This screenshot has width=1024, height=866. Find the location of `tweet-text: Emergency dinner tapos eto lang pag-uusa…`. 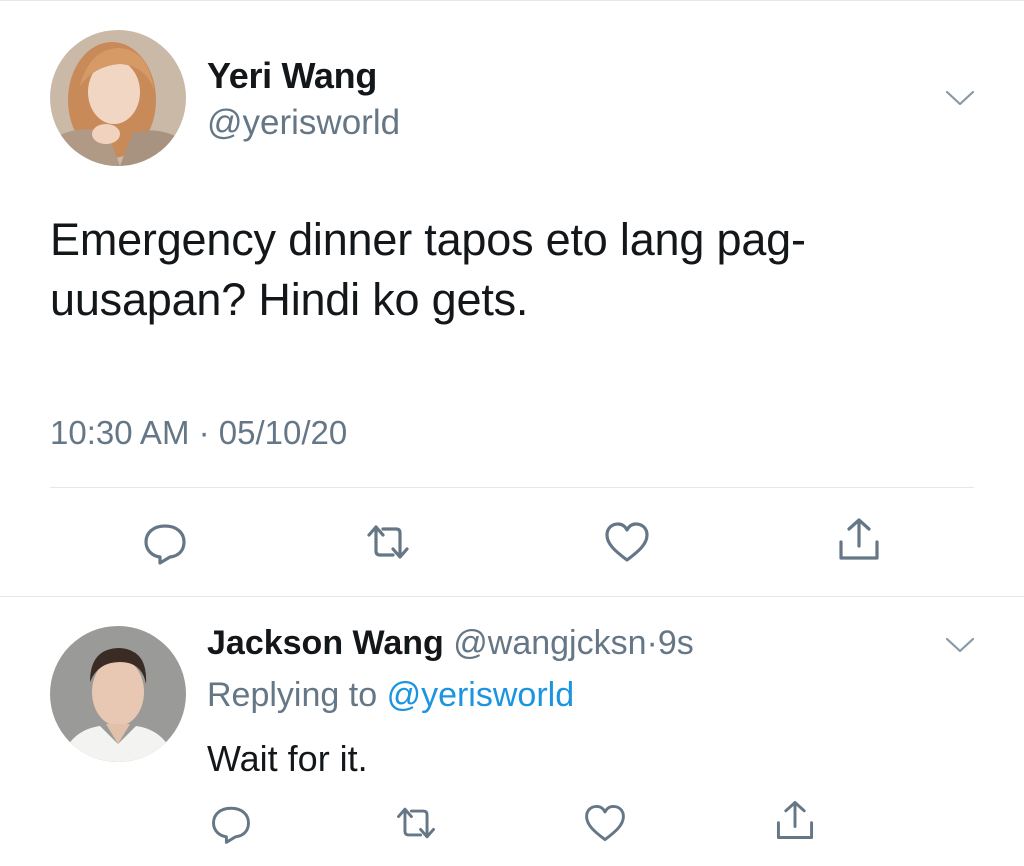

tweet-text: Emergency dinner tapos eto lang pag-uusa… is located at coordinates (428, 269).